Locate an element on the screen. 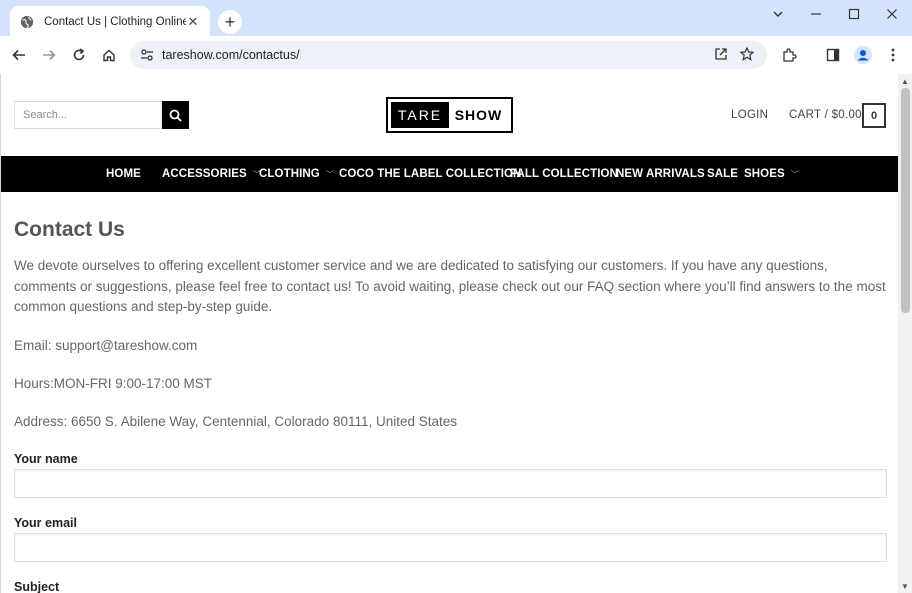 This screenshot has width=912, height=593. tab-title: Contact Us | Clothing Online is located at coordinates (115, 22).